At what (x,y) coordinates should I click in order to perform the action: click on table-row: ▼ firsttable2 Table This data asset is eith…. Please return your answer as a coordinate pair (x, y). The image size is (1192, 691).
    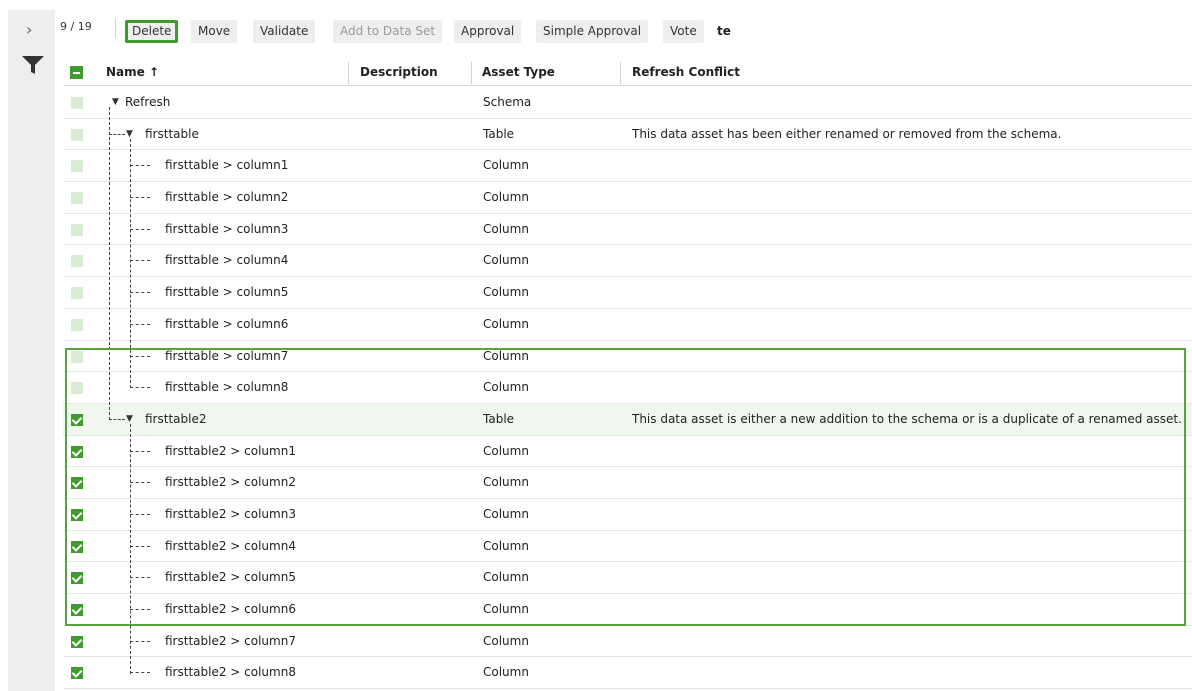
    Looking at the image, I should click on (627, 419).